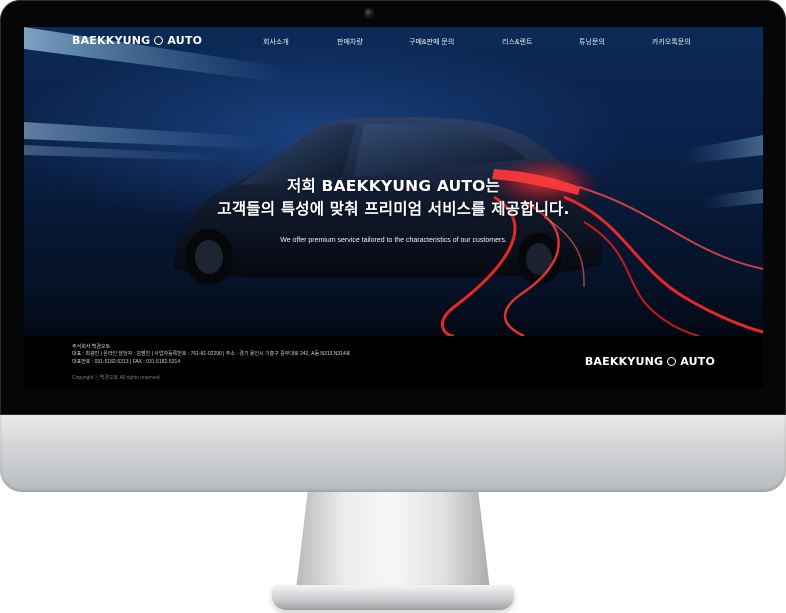 The width and height of the screenshot is (786, 613). Describe the element at coordinates (276, 42) in the screenshot. I see `nav-item-about: 회사소개` at that location.